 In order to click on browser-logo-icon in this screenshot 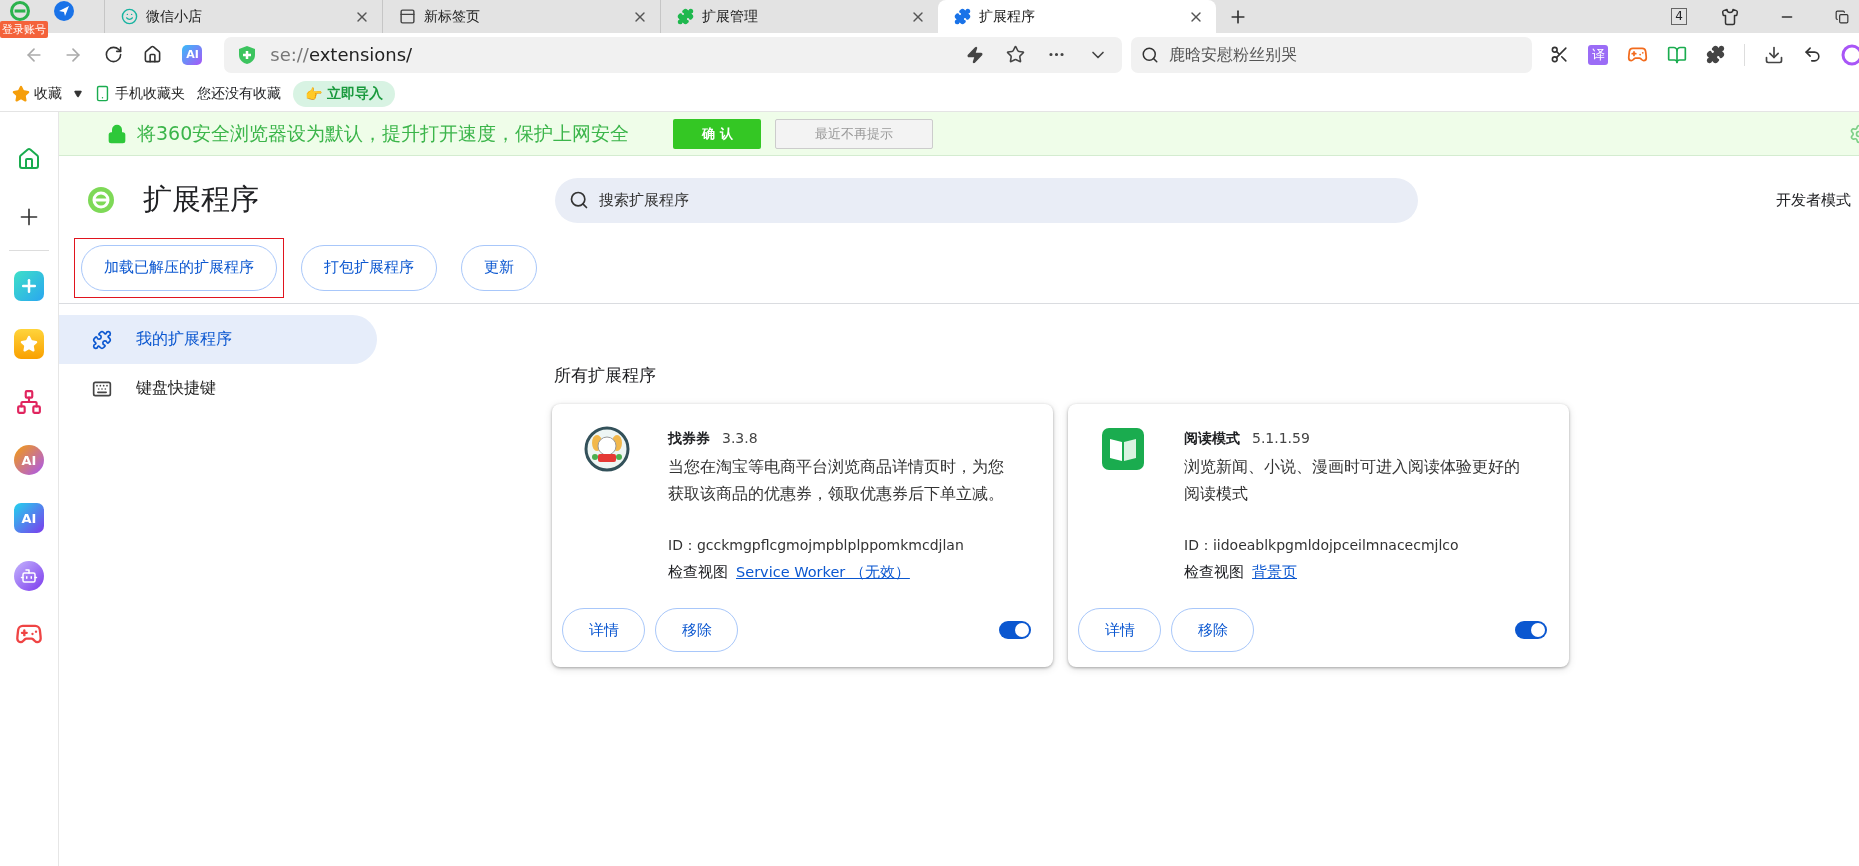, I will do `click(101, 200)`.